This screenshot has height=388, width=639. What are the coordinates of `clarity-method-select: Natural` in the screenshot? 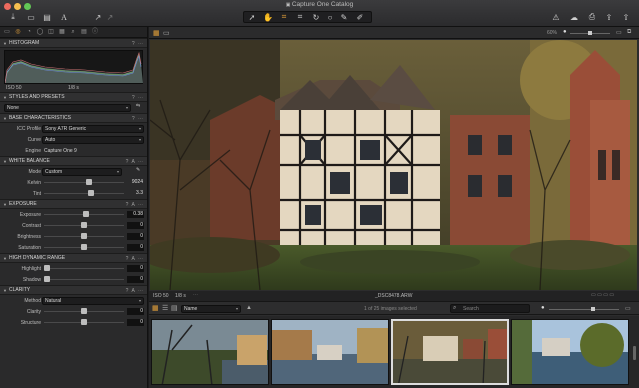 It's located at (93, 301).